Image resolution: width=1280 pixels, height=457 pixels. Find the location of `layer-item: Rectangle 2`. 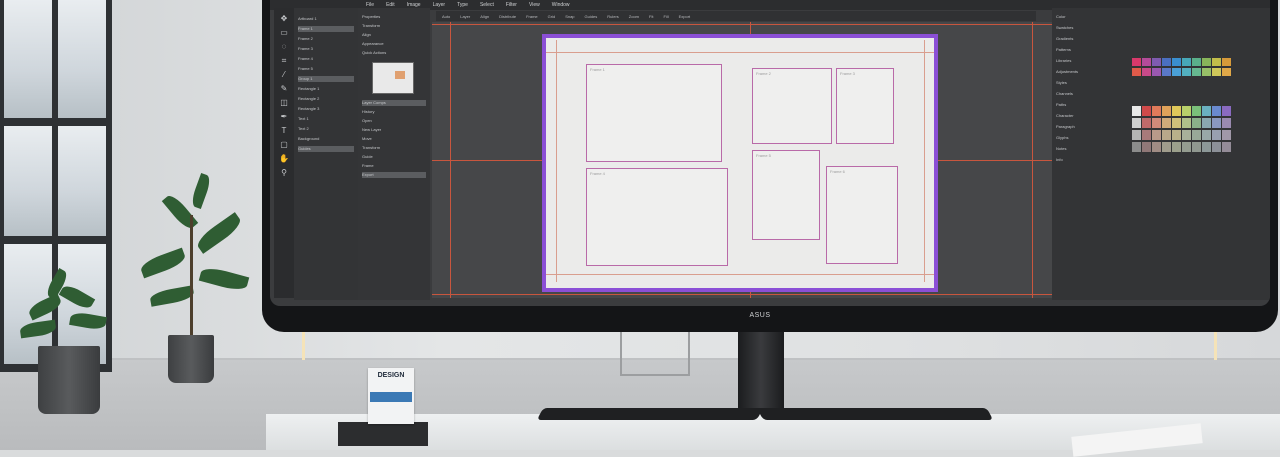

layer-item: Rectangle 2 is located at coordinates (326, 99).